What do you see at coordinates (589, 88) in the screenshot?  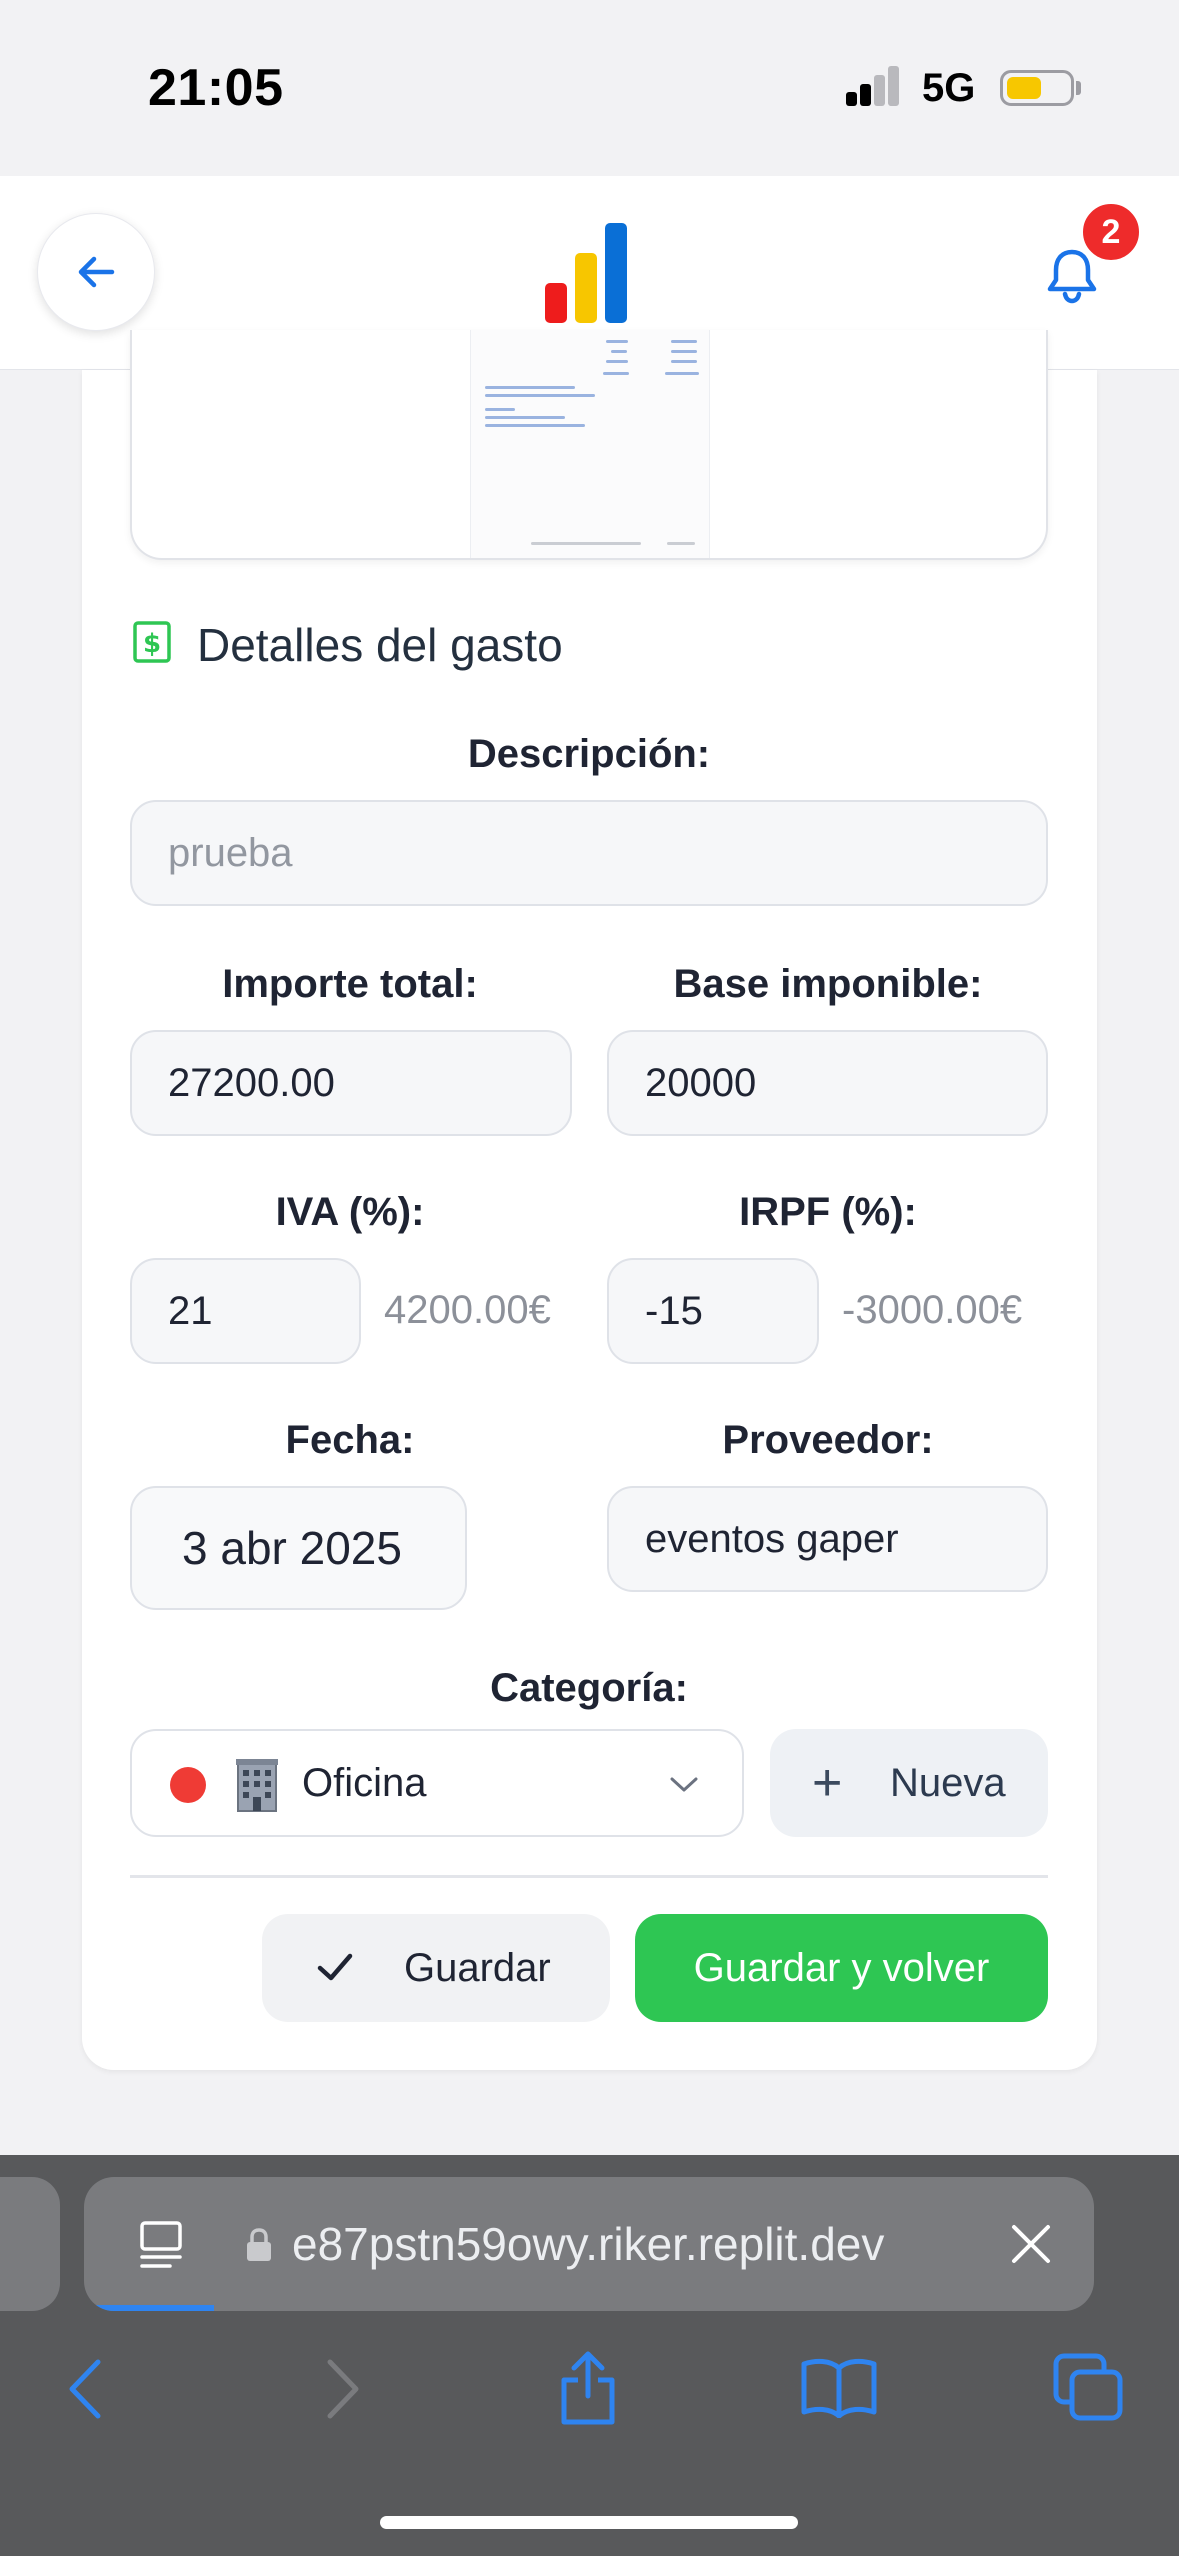 I see `status-bar: 21:05 5G` at bounding box center [589, 88].